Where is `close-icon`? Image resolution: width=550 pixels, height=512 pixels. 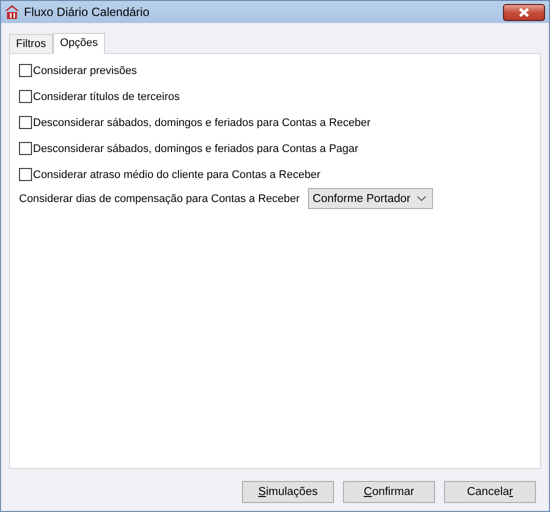 close-icon is located at coordinates (524, 12).